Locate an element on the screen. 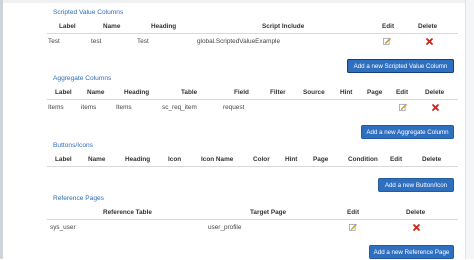  aggregate-section-title: Aggregate Columns is located at coordinates (82, 78).